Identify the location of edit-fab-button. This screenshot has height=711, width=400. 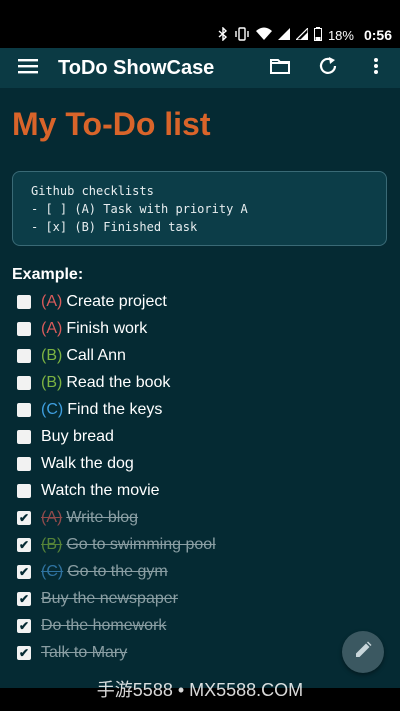
(363, 652).